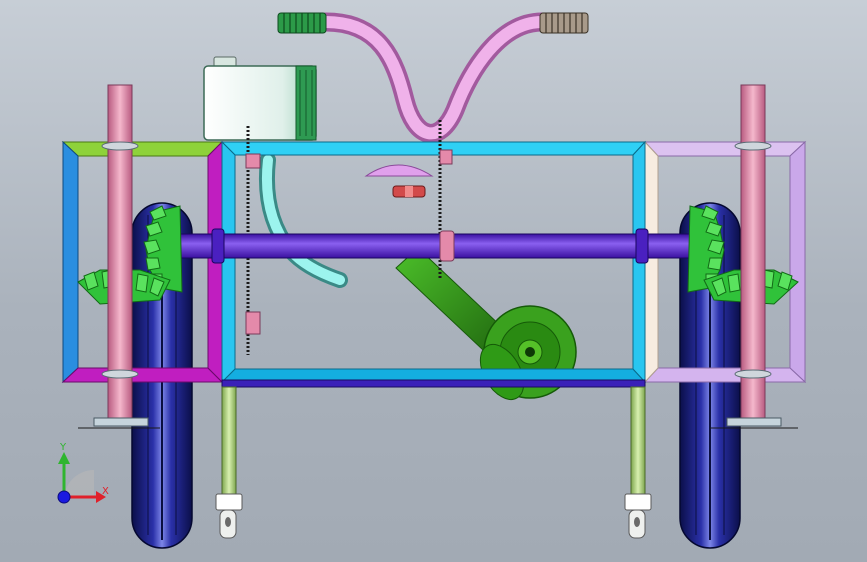  What do you see at coordinates (399, 181) in the screenshot?
I see `seat-mount` at bounding box center [399, 181].